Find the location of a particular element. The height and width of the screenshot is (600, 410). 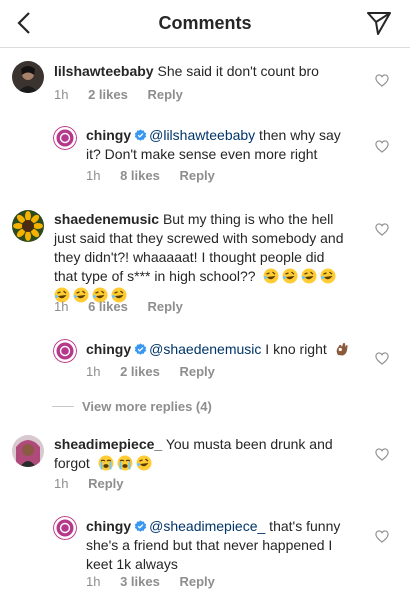

mention-link: @shaedenemusic is located at coordinates (205, 349).